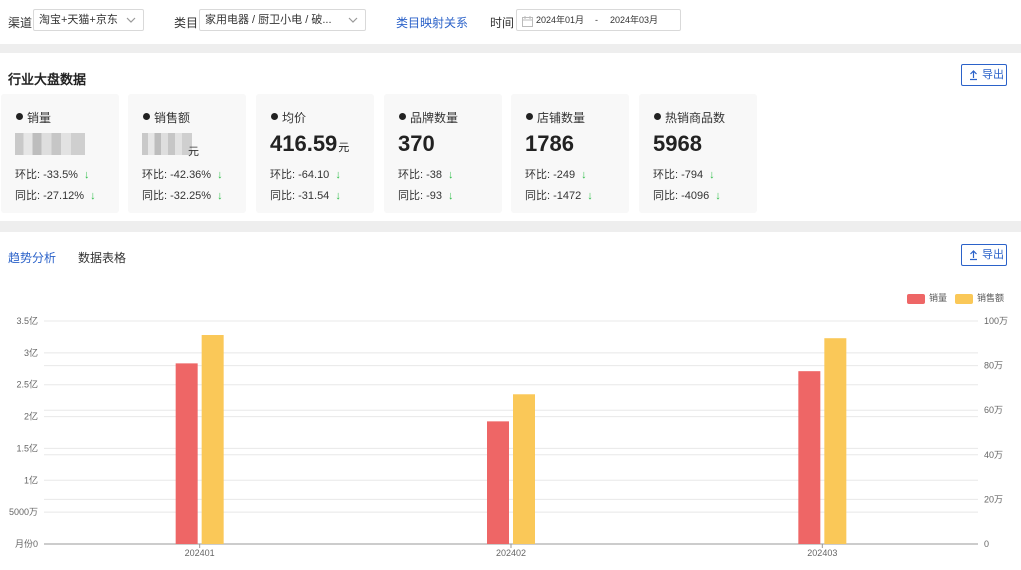  What do you see at coordinates (993, 455) in the screenshot?
I see `right-axis-tick-label: 40万` at bounding box center [993, 455].